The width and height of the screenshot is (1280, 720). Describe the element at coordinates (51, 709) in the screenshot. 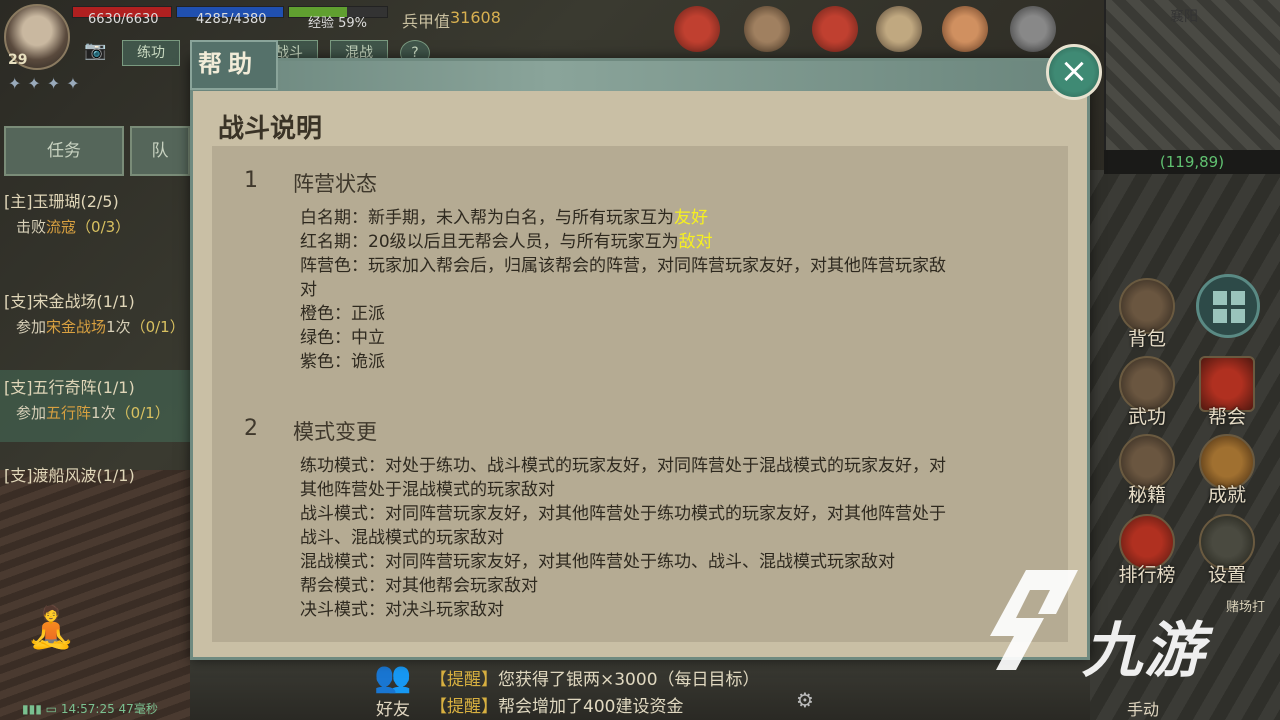

I see `battery-icon: ▭` at that location.